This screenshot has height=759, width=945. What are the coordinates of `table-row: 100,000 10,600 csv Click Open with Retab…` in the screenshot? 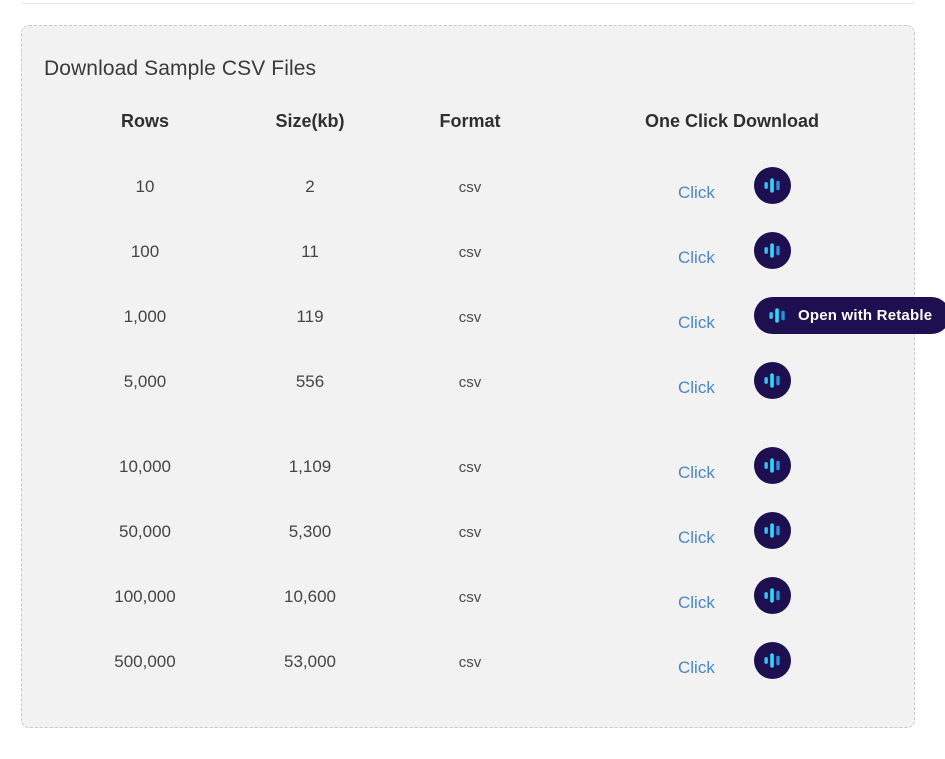 It's located at (468, 603).